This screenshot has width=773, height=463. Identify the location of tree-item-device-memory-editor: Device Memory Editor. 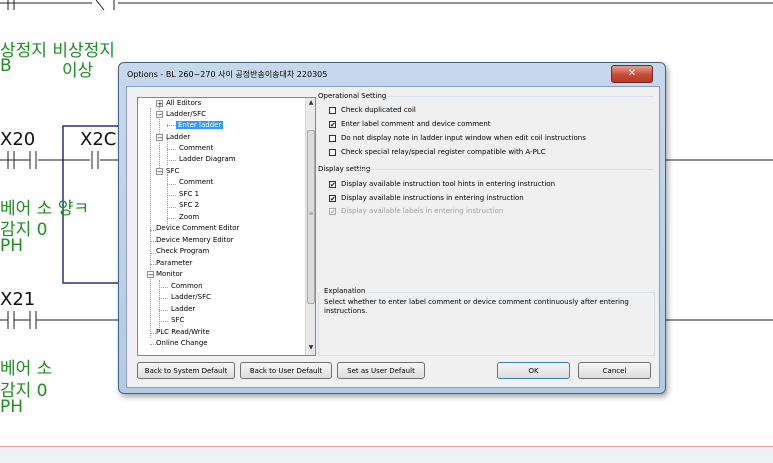
(195, 240).